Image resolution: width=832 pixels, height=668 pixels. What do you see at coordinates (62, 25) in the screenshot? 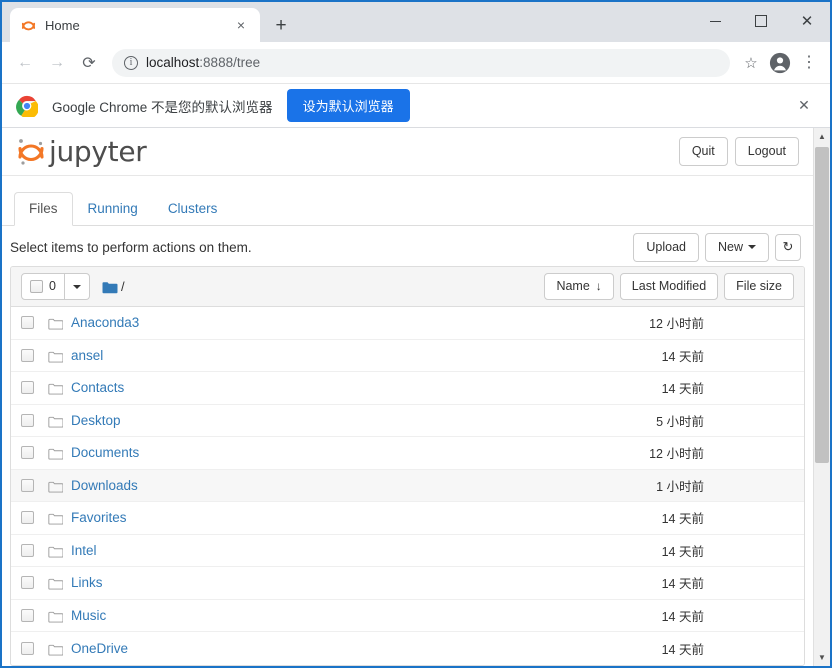
I see `browser-tab-title: Home` at bounding box center [62, 25].